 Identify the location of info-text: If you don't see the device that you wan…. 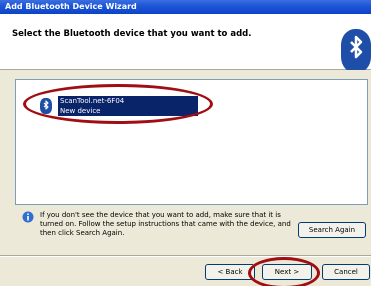
(165, 224).